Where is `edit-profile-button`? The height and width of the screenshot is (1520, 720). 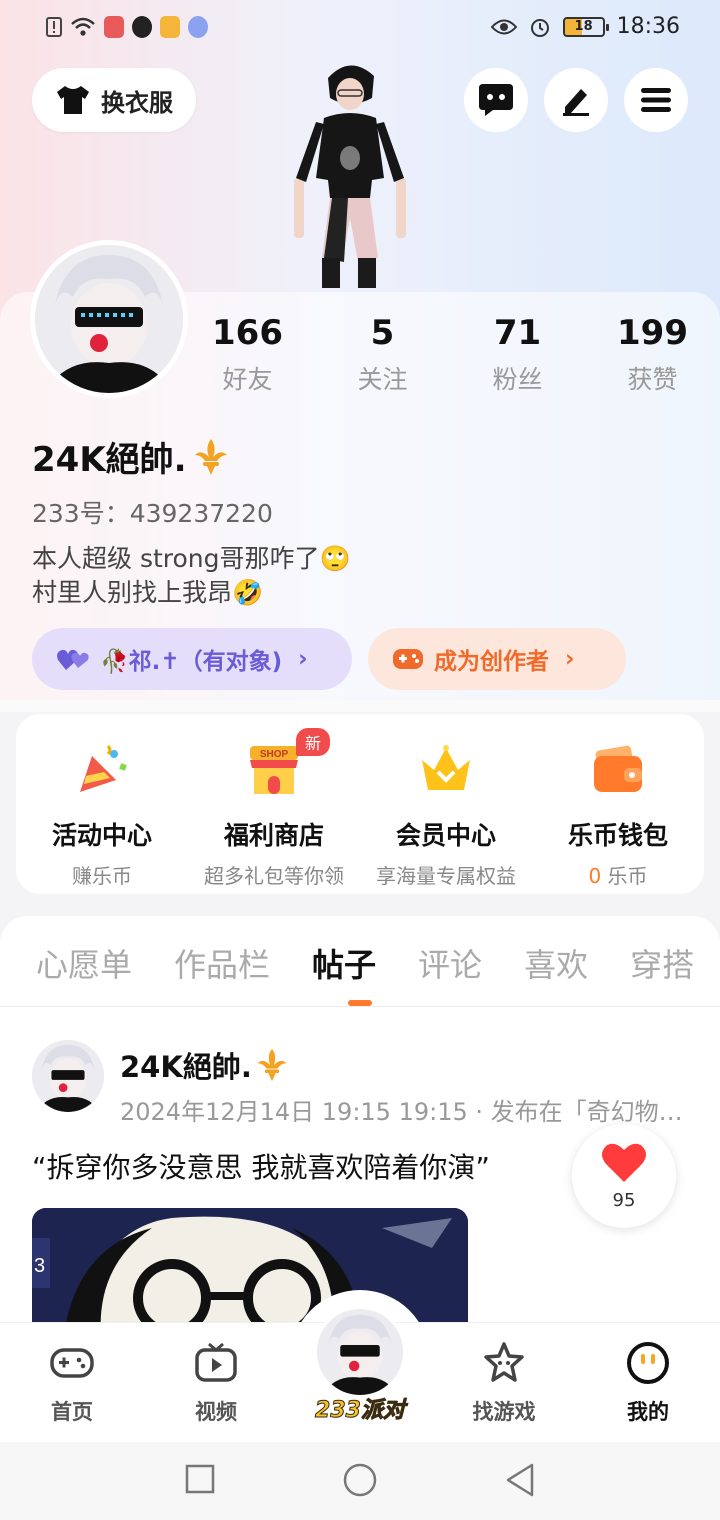 edit-profile-button is located at coordinates (576, 100).